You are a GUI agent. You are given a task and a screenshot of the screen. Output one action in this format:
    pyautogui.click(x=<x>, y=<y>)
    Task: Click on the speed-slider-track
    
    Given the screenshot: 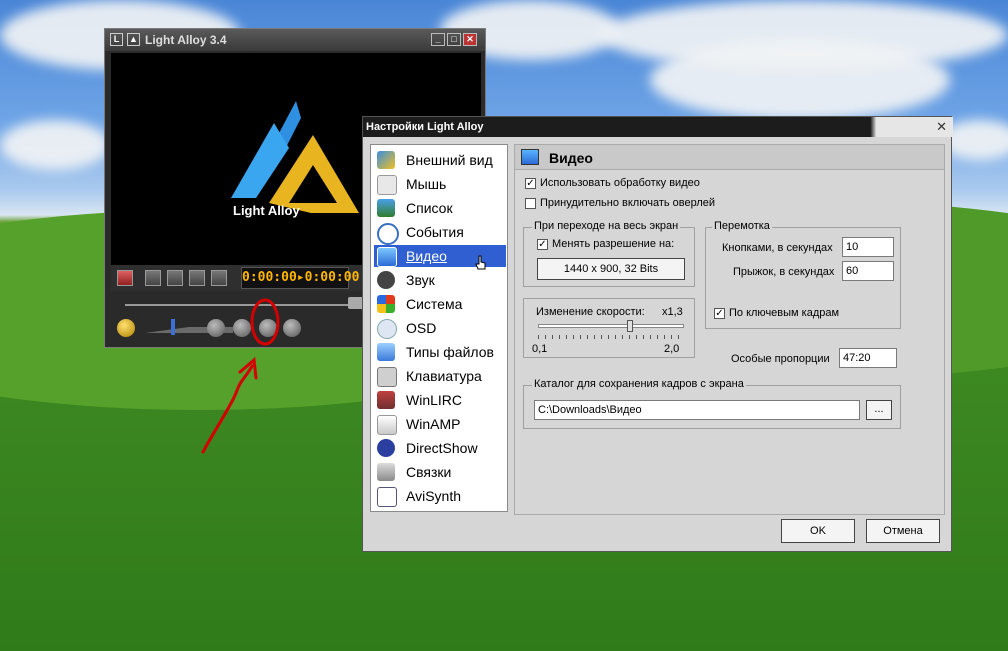 What is the action you would take?
    pyautogui.click(x=611, y=326)
    